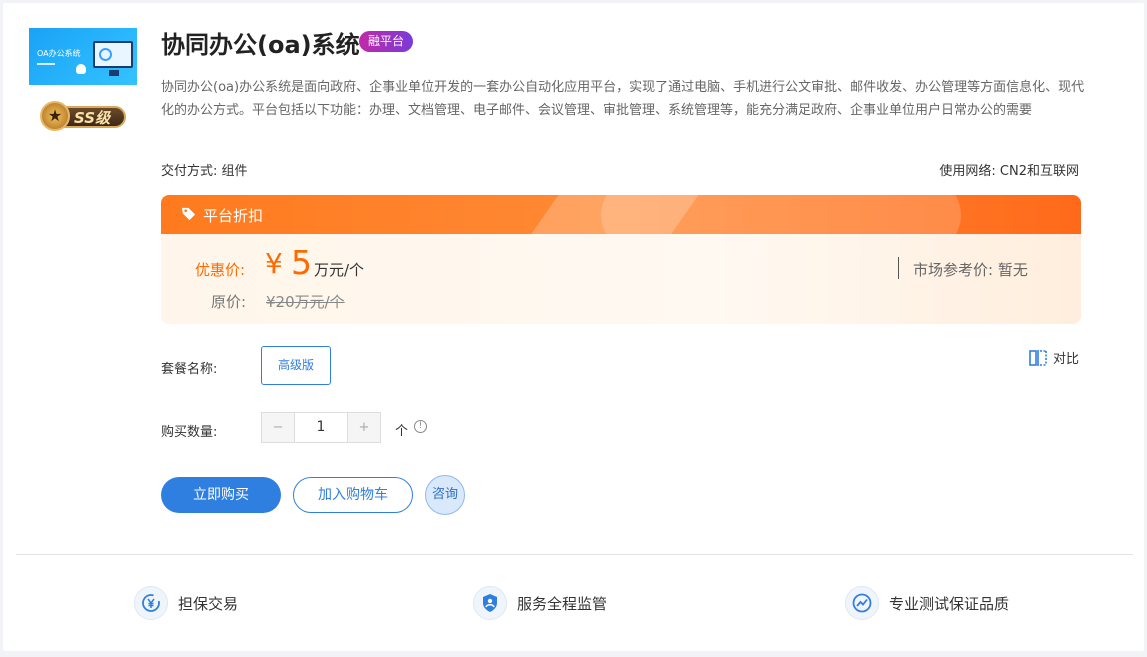 The height and width of the screenshot is (657, 1147). Describe the element at coordinates (189, 432) in the screenshot. I see `quantity-label: 购买数量:` at that location.